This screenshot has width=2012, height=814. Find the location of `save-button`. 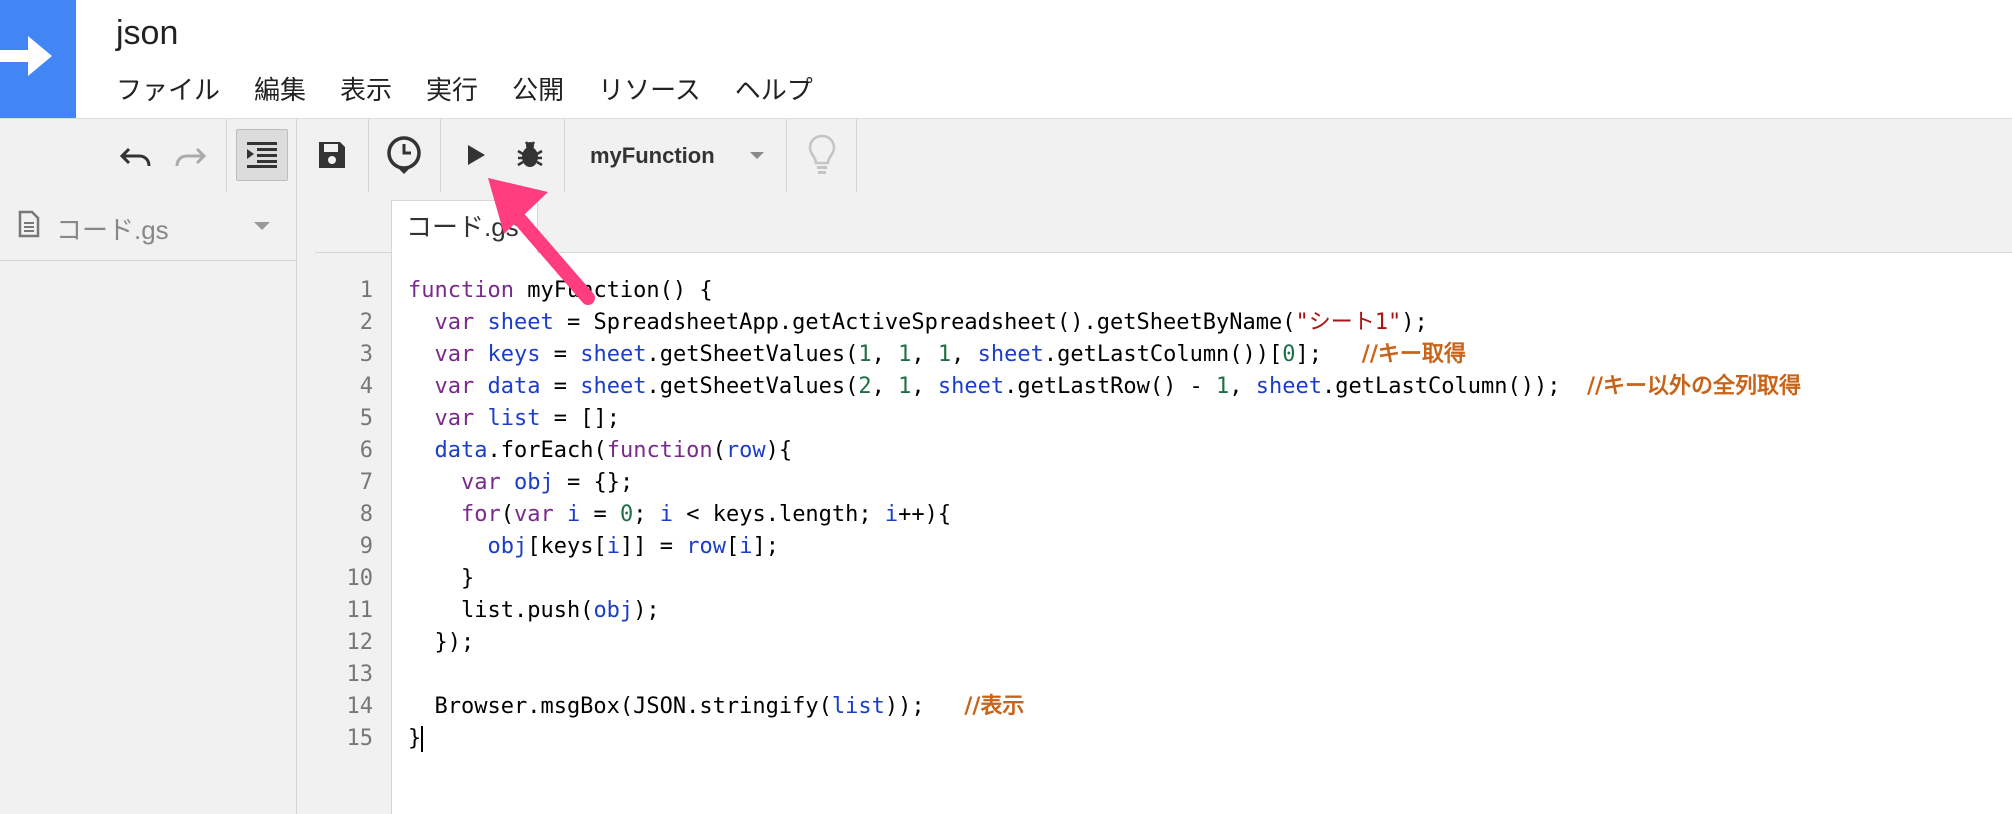

save-button is located at coordinates (332, 155).